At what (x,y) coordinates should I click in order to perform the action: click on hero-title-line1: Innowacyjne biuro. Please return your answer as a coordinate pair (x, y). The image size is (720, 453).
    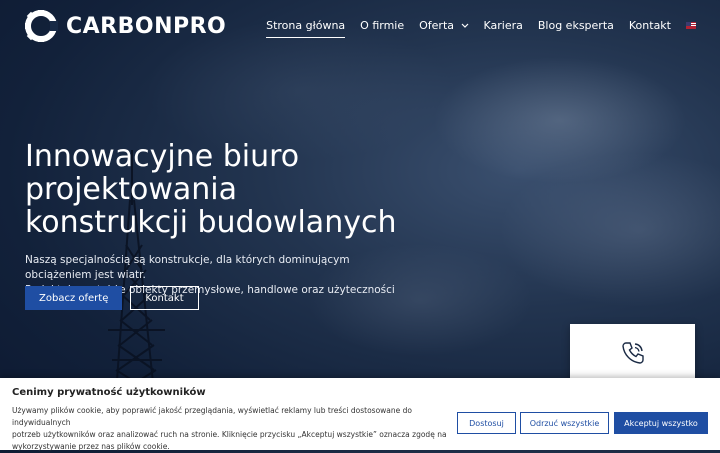
    Looking at the image, I should click on (162, 156).